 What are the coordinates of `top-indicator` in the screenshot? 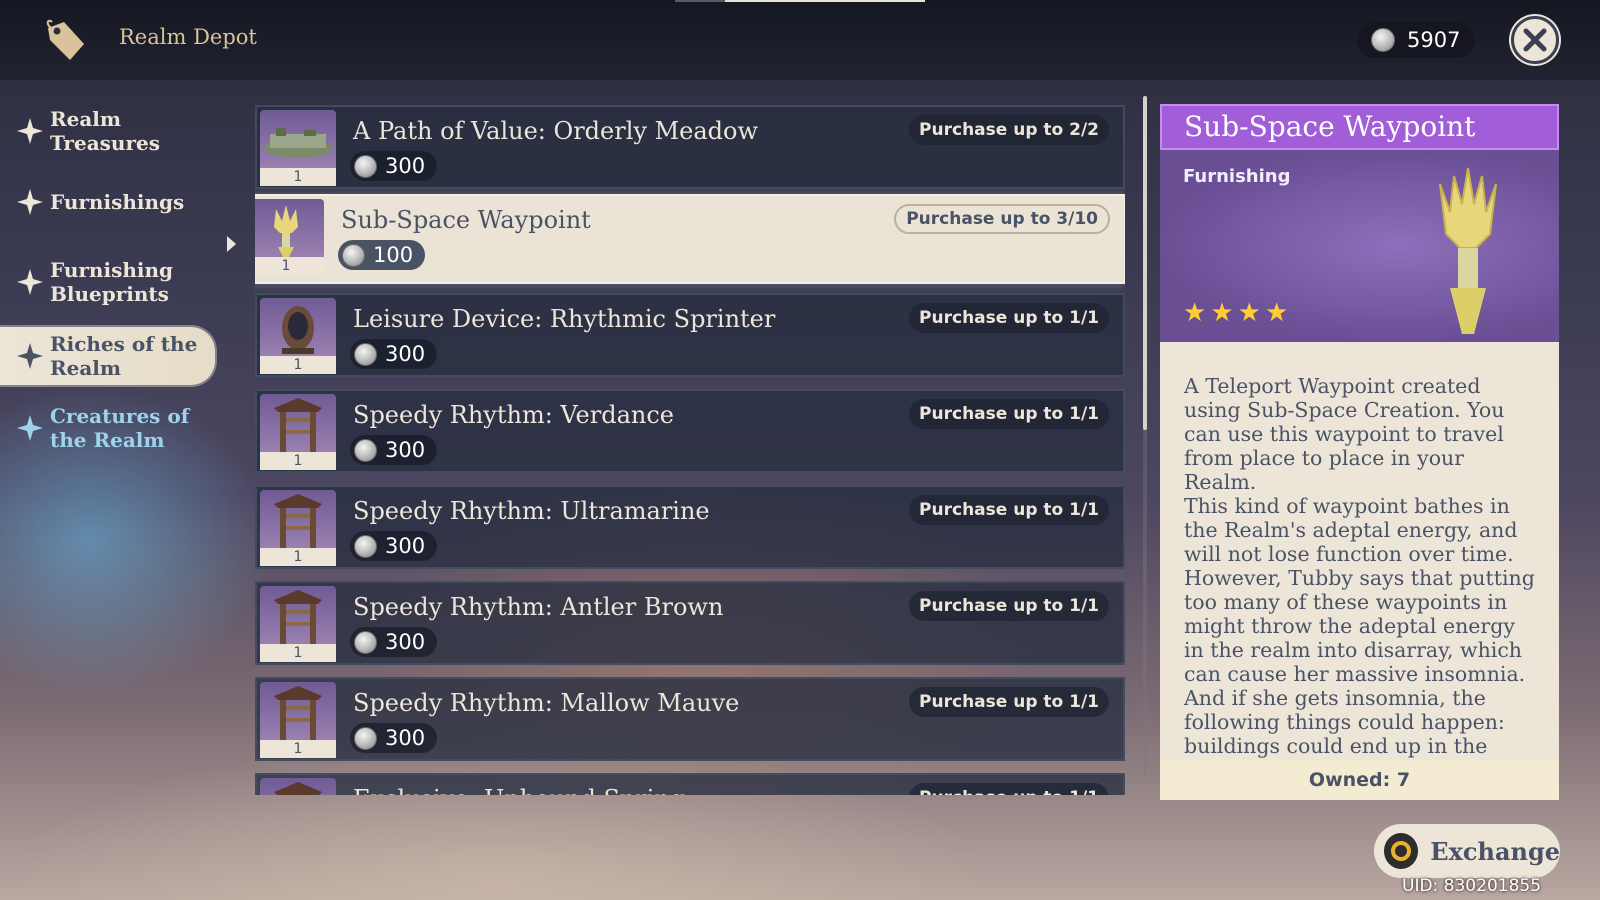 It's located at (825, 1).